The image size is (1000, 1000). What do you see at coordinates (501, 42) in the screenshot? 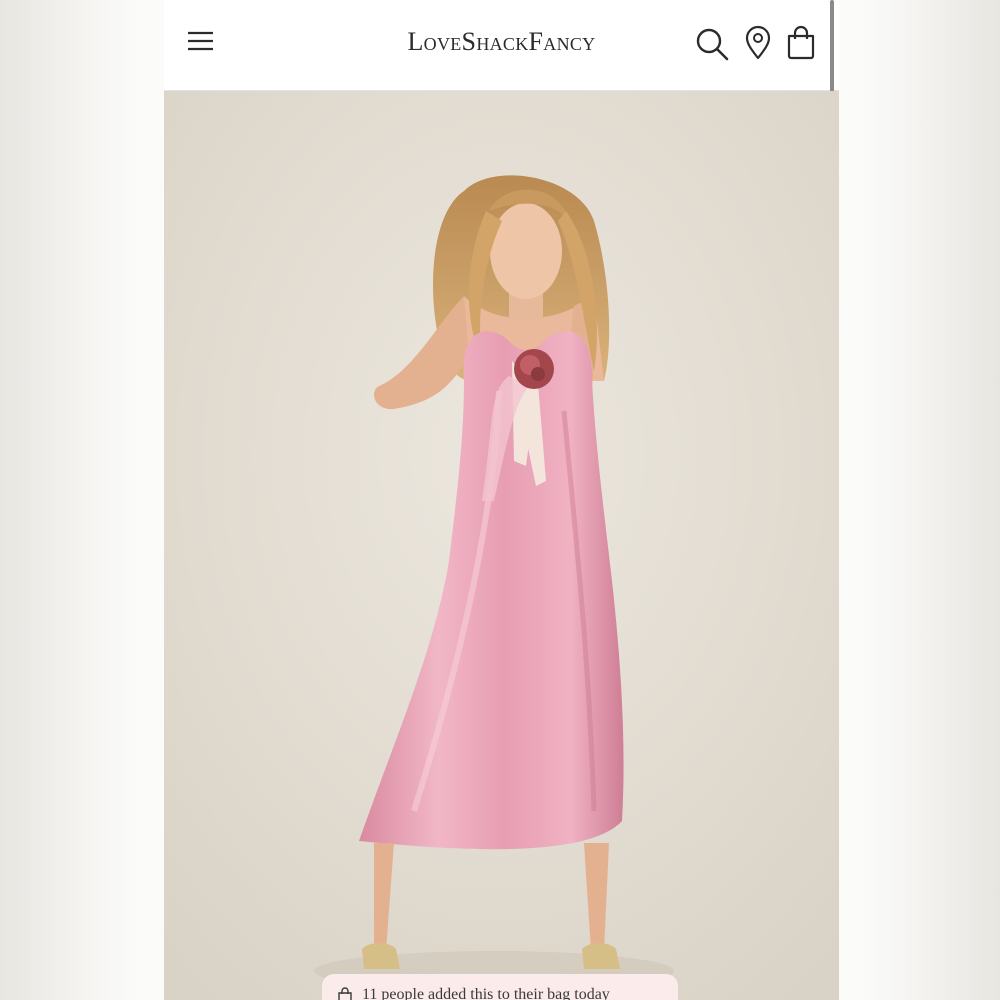
I see `brand-logo: LoveShackFancy` at bounding box center [501, 42].